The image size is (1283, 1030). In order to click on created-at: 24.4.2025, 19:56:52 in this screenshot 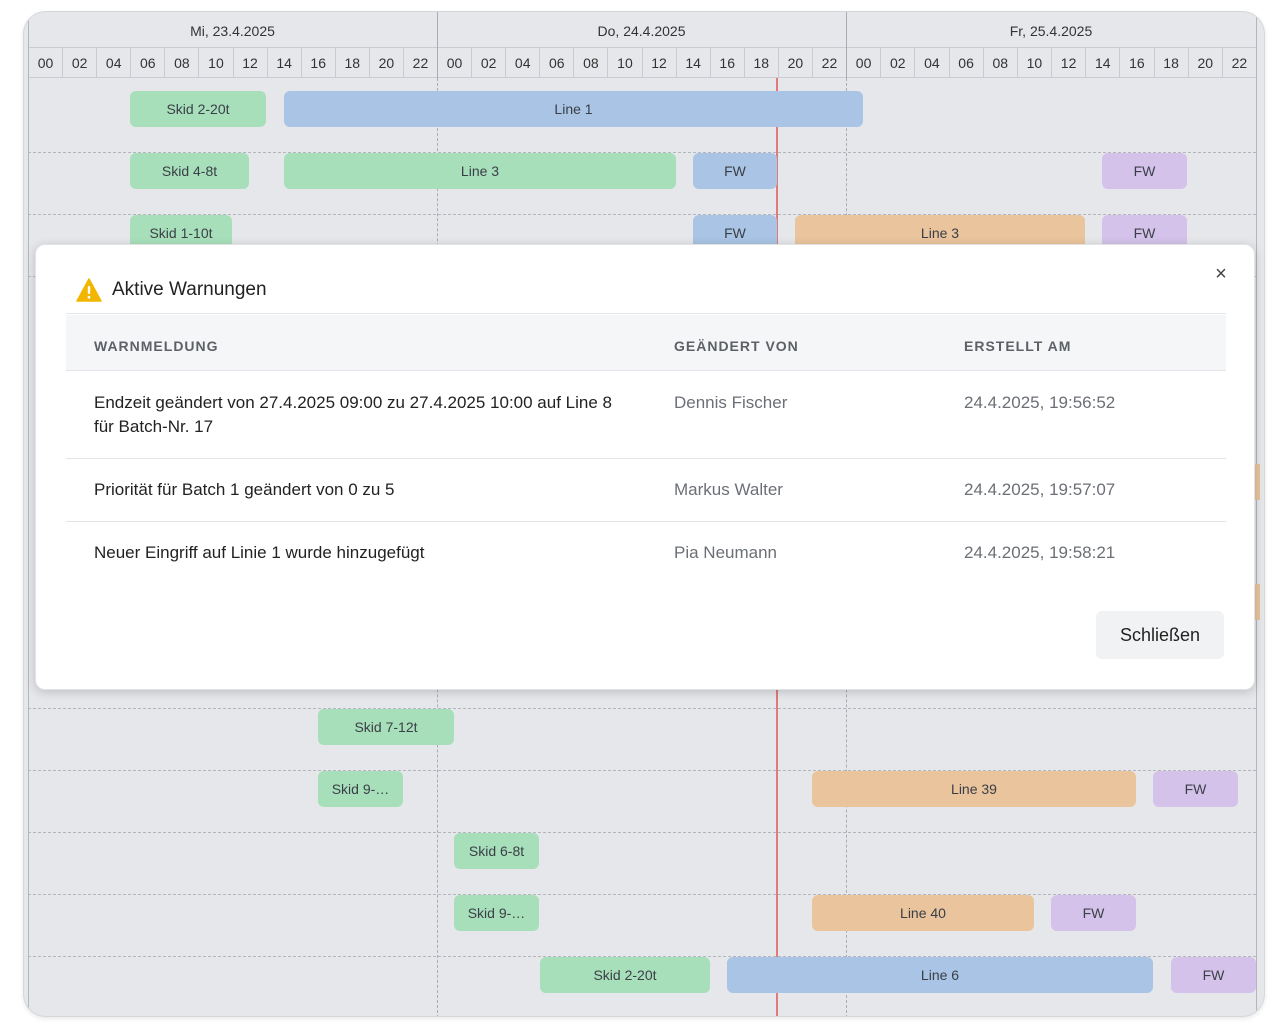, I will do `click(1040, 402)`.